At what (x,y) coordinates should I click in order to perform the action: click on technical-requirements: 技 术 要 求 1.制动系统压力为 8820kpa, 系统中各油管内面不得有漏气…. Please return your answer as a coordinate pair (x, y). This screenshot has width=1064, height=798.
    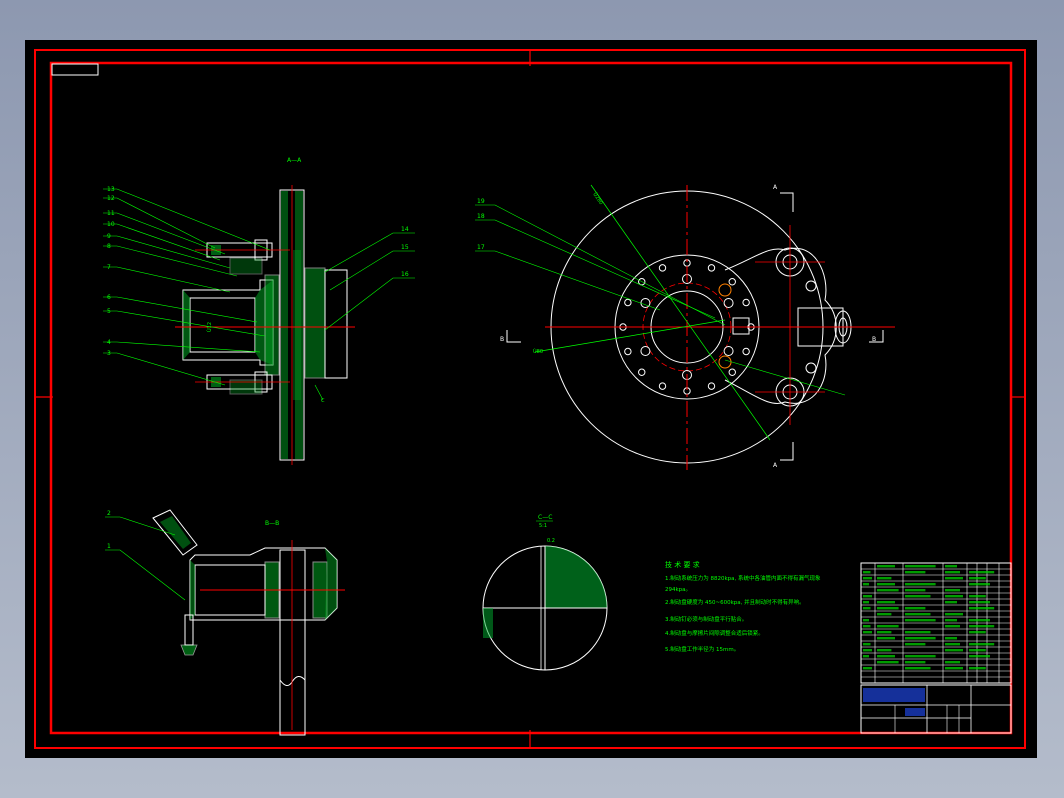
    Looking at the image, I should click on (743, 606).